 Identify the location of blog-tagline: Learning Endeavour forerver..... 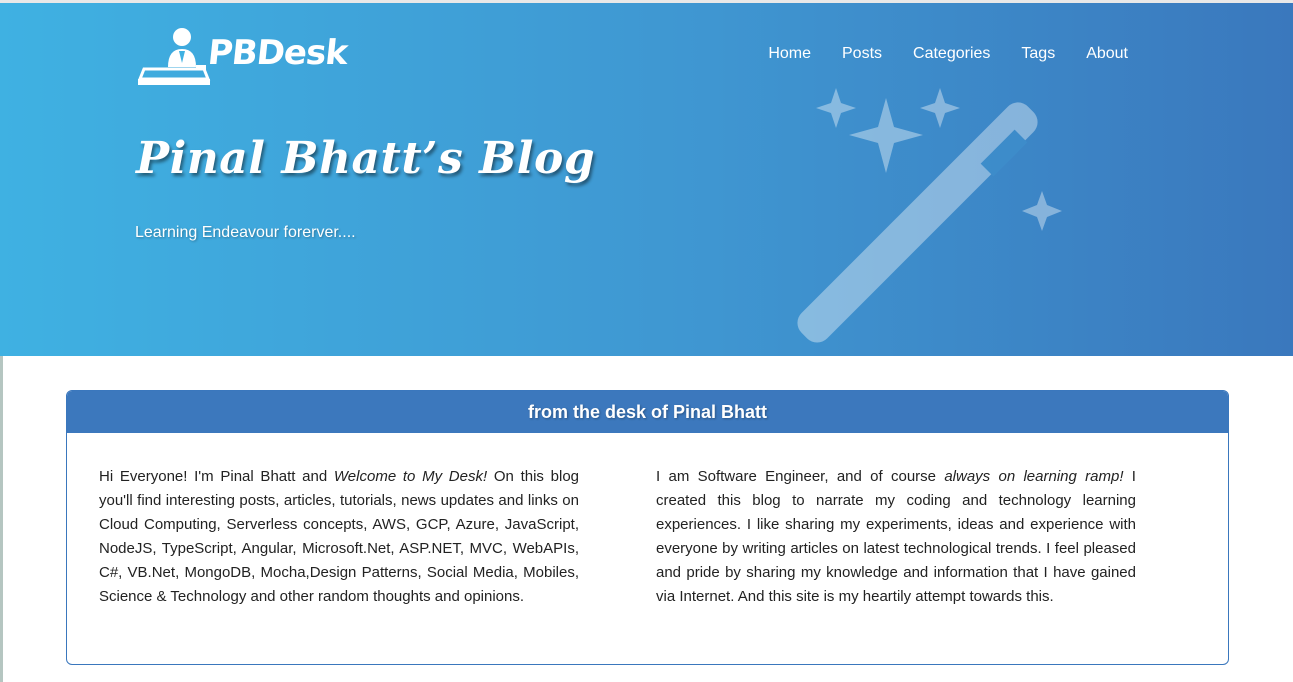
(245, 232).